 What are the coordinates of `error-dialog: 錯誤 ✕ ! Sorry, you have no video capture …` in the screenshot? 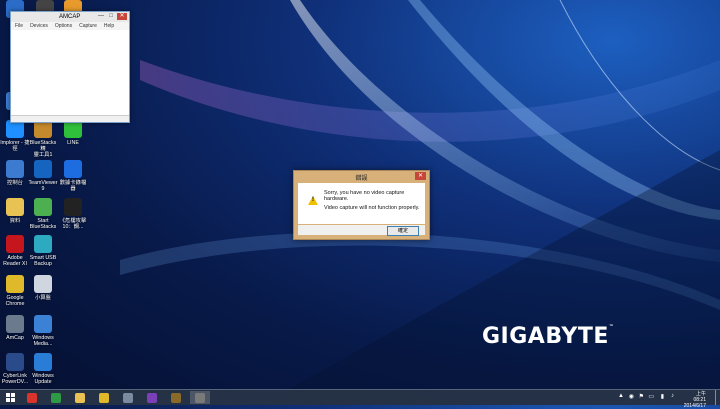 It's located at (361, 205).